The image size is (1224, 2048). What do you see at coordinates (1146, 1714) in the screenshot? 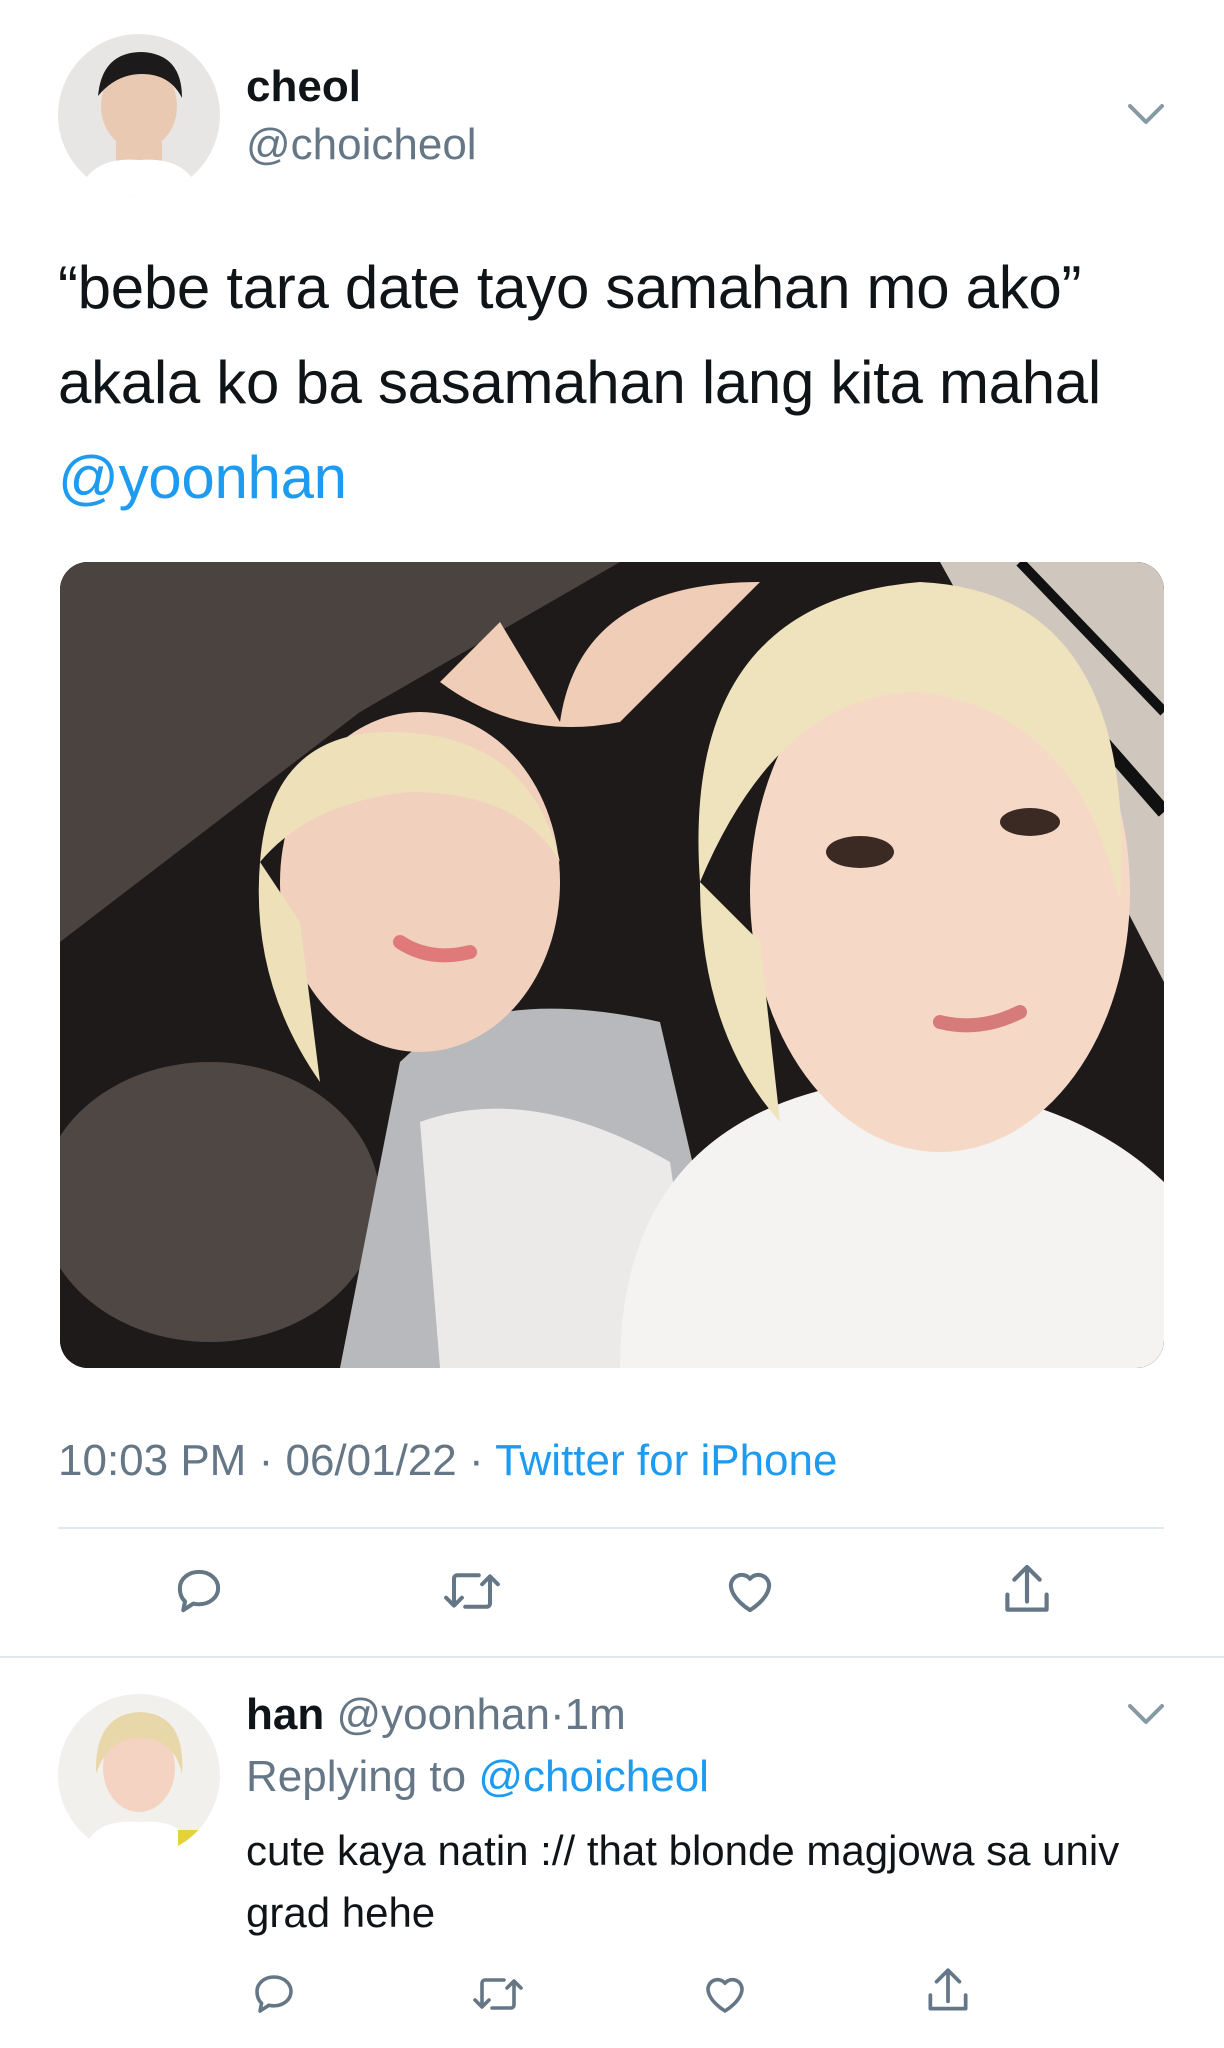
I see `reply-chevron-down-icon` at bounding box center [1146, 1714].